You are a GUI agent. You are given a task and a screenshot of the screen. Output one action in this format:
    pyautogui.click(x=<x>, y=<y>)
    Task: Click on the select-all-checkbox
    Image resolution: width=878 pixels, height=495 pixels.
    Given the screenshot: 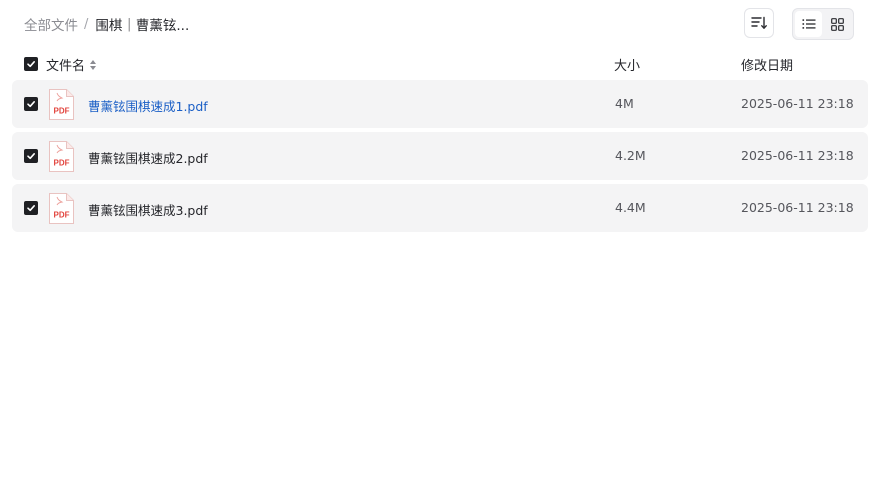 What is the action you would take?
    pyautogui.click(x=31, y=64)
    